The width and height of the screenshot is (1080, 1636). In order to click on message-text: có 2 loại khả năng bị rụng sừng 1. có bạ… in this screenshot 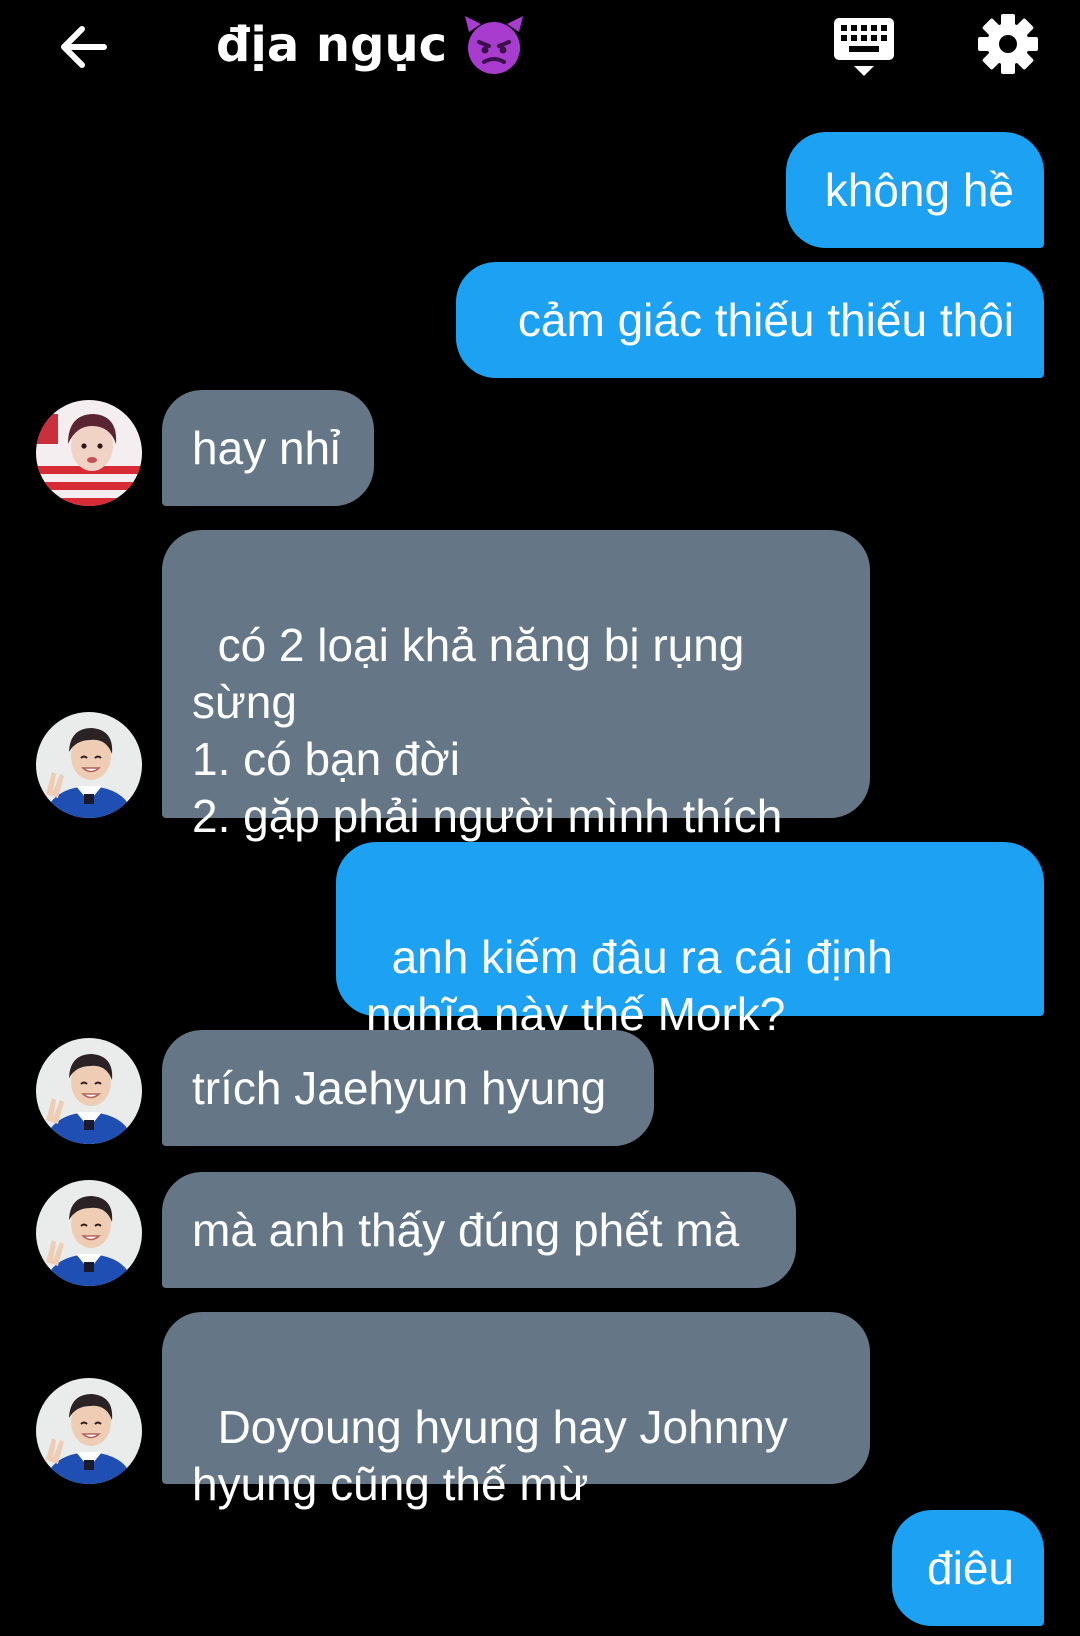, I will do `click(487, 730)`.